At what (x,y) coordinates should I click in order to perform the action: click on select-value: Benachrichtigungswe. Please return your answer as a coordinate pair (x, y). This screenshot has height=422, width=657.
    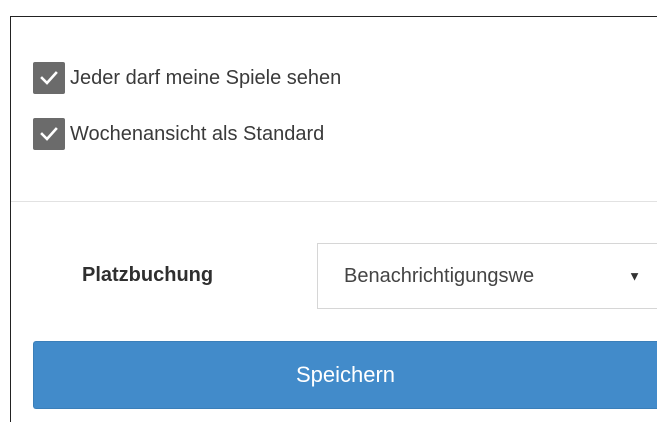
    Looking at the image, I should click on (439, 275).